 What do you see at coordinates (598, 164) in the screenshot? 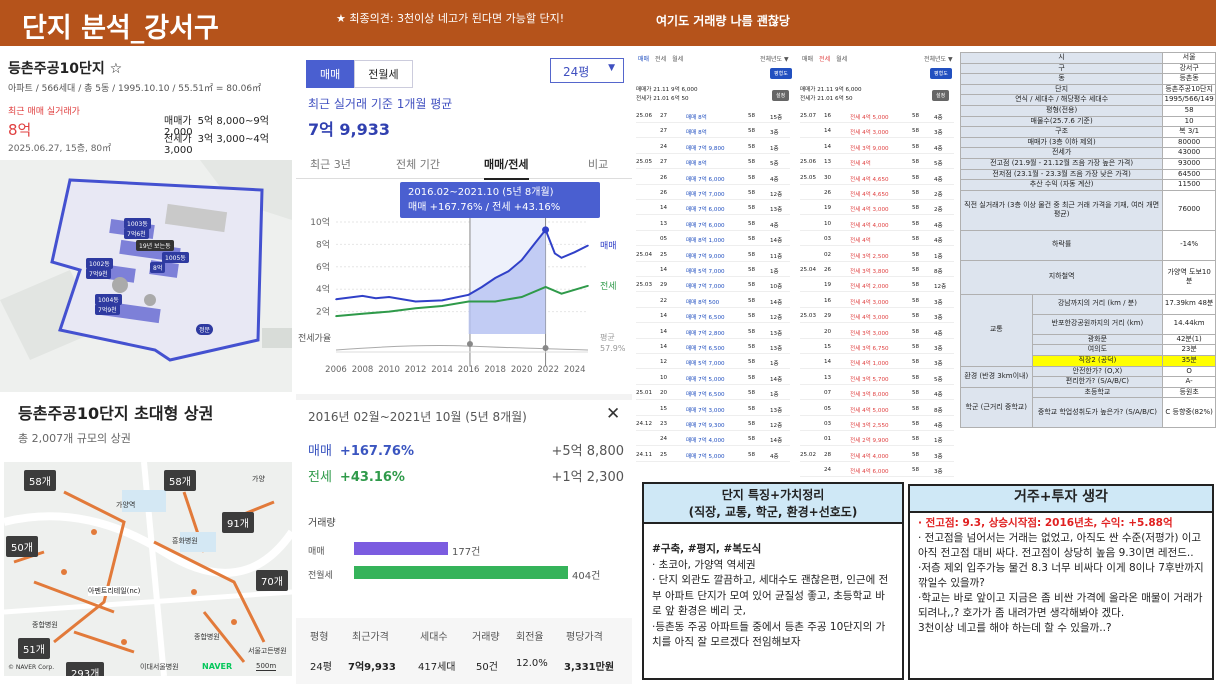
I see `tab-compare: 비교` at bounding box center [598, 164].